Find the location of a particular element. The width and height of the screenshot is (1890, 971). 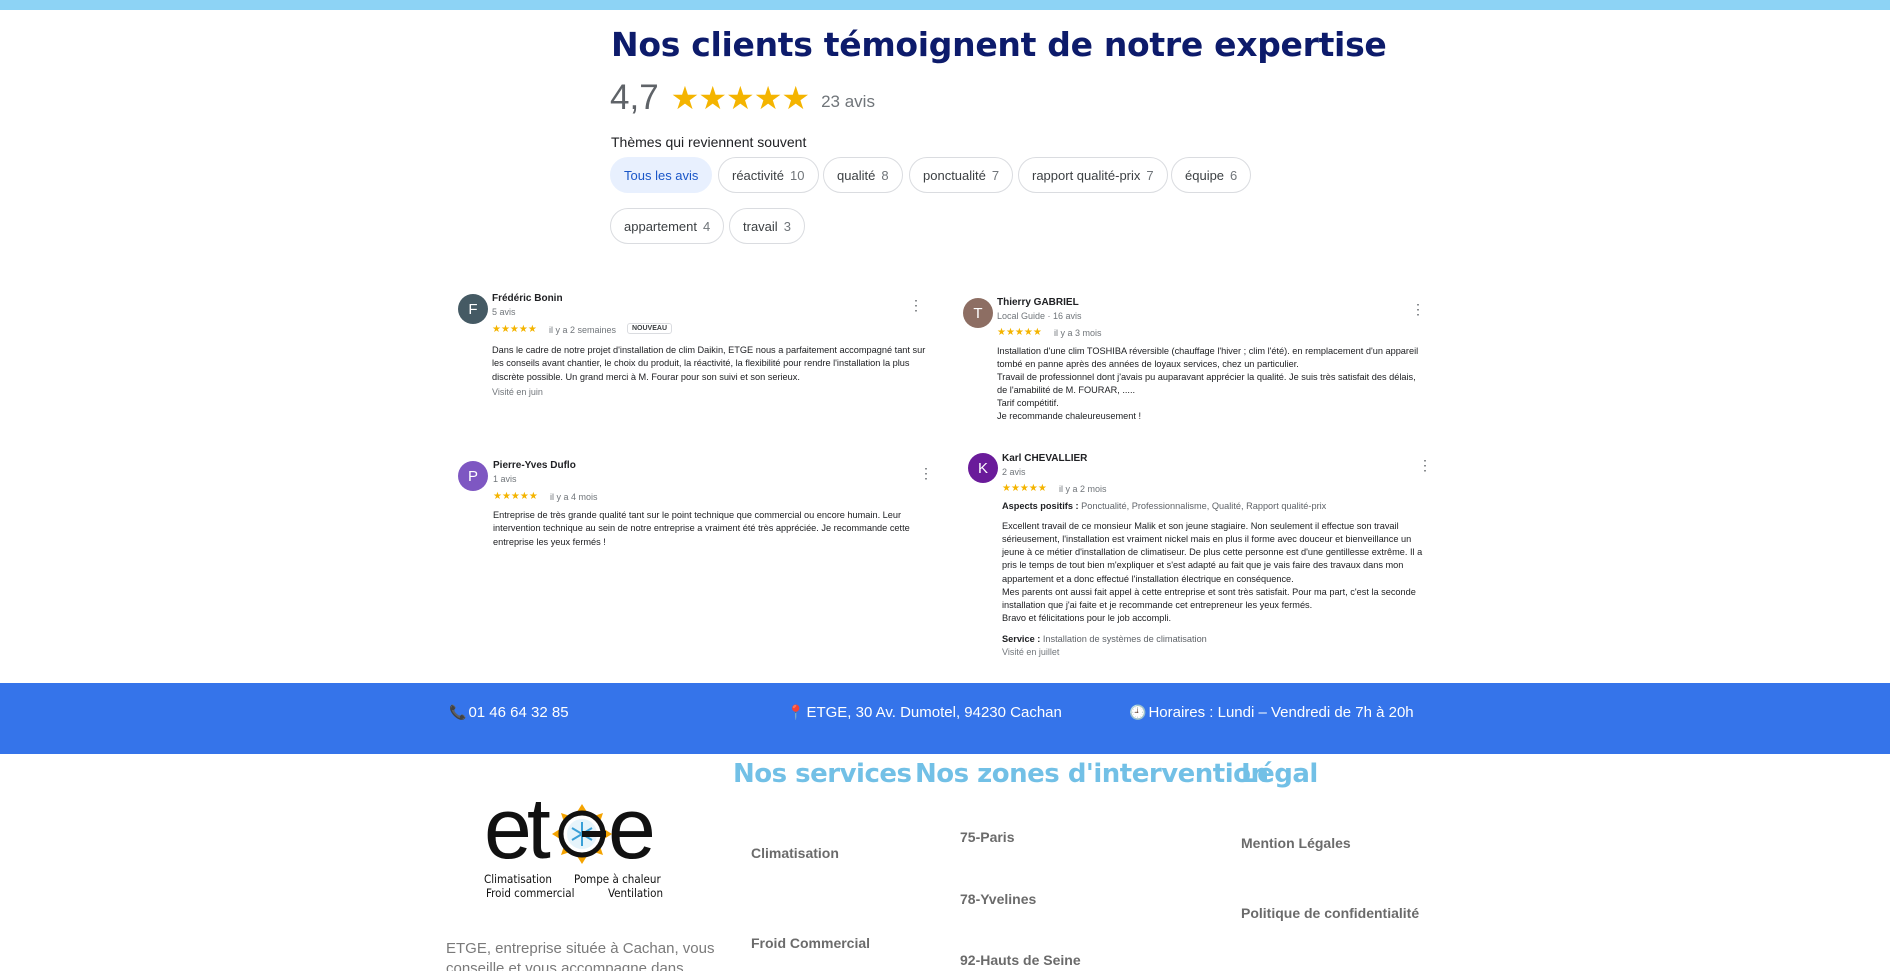

chip-label: Tous les avis is located at coordinates (661, 175).